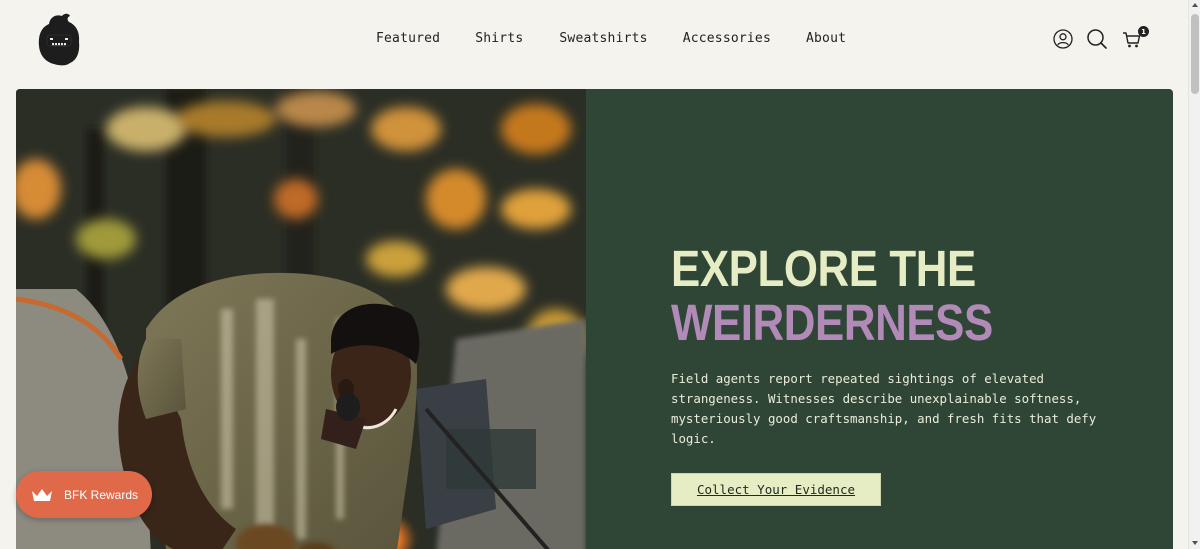 The image size is (1200, 549). I want to click on nav-item-featured: Featured, so click(408, 38).